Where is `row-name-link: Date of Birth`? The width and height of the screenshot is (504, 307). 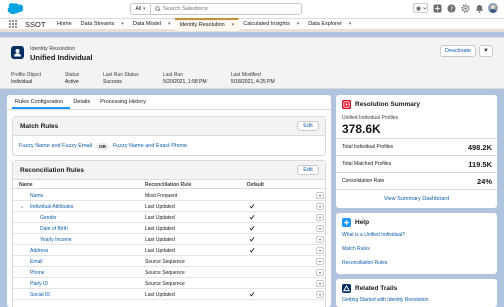
row-name-link: Date of Birth is located at coordinates (54, 229).